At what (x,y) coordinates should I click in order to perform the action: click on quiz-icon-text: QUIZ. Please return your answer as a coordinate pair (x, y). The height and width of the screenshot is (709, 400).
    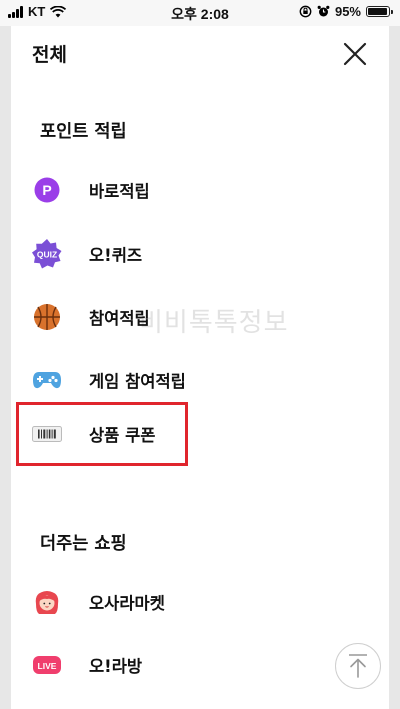
    Looking at the image, I should click on (47, 255).